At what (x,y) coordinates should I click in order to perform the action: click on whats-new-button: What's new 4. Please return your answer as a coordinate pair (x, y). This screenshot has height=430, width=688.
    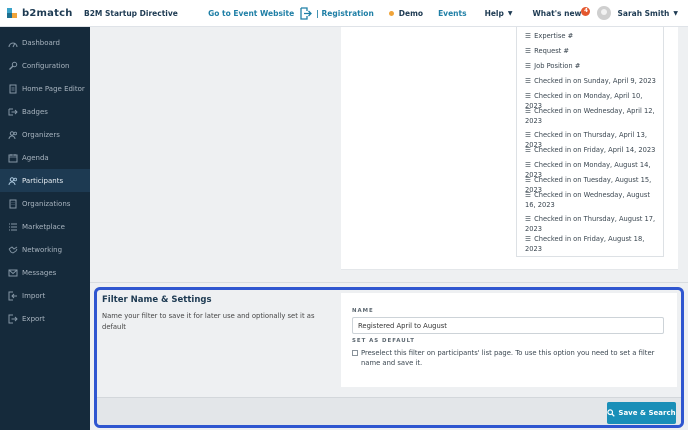
    Looking at the image, I should click on (561, 12).